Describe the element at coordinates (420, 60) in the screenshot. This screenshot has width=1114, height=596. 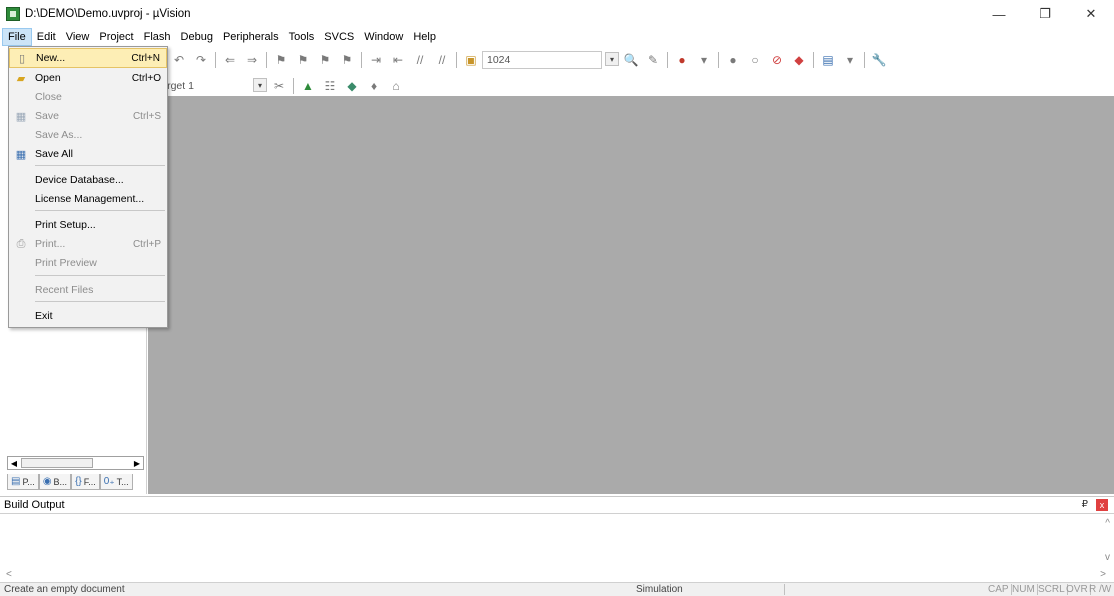
I see `comment-icon: //` at that location.